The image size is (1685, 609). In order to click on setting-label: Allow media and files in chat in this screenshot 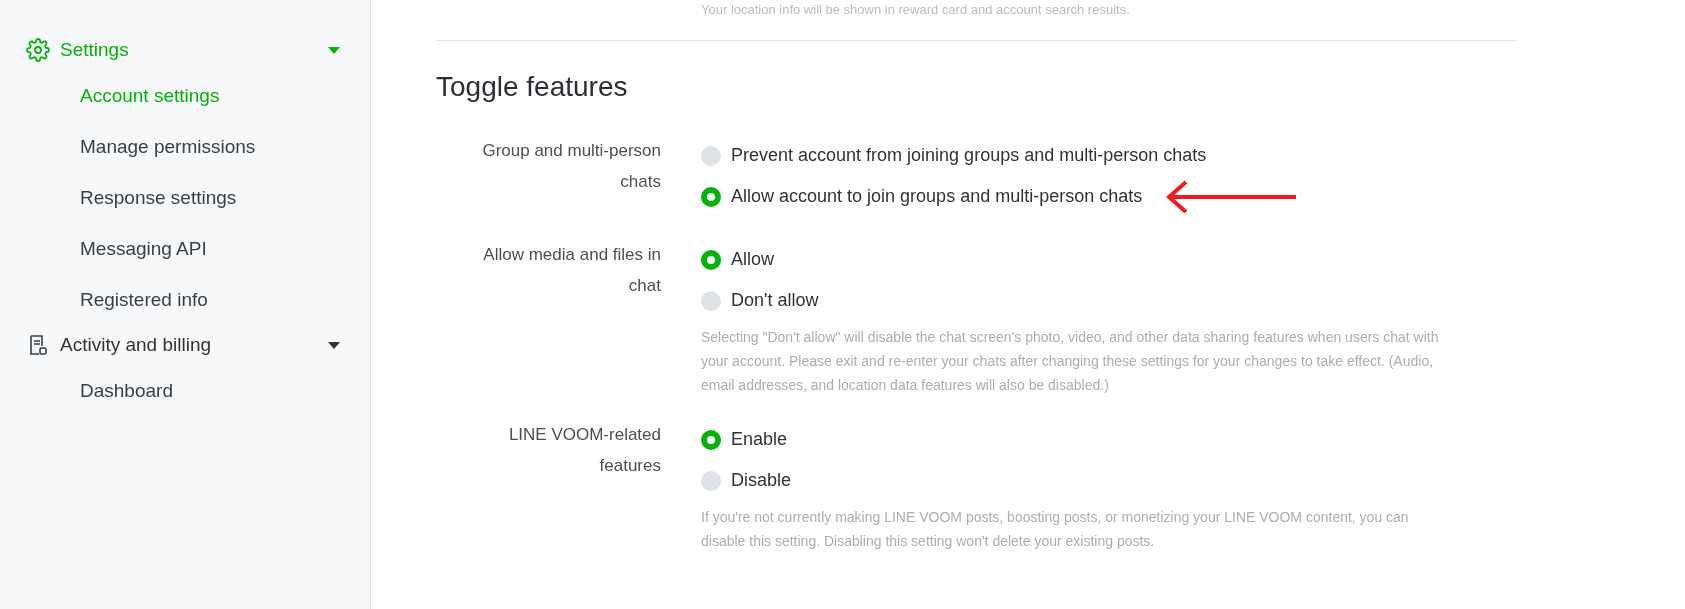, I will do `click(572, 270)`.